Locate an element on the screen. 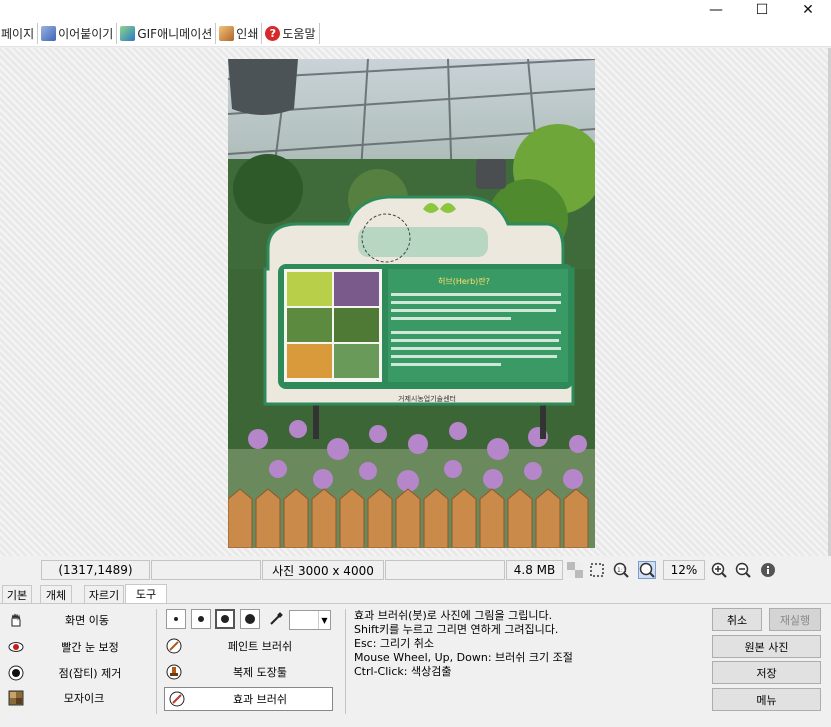 The width and height of the screenshot is (831, 727). menu-button: 메뉴 is located at coordinates (766, 699).